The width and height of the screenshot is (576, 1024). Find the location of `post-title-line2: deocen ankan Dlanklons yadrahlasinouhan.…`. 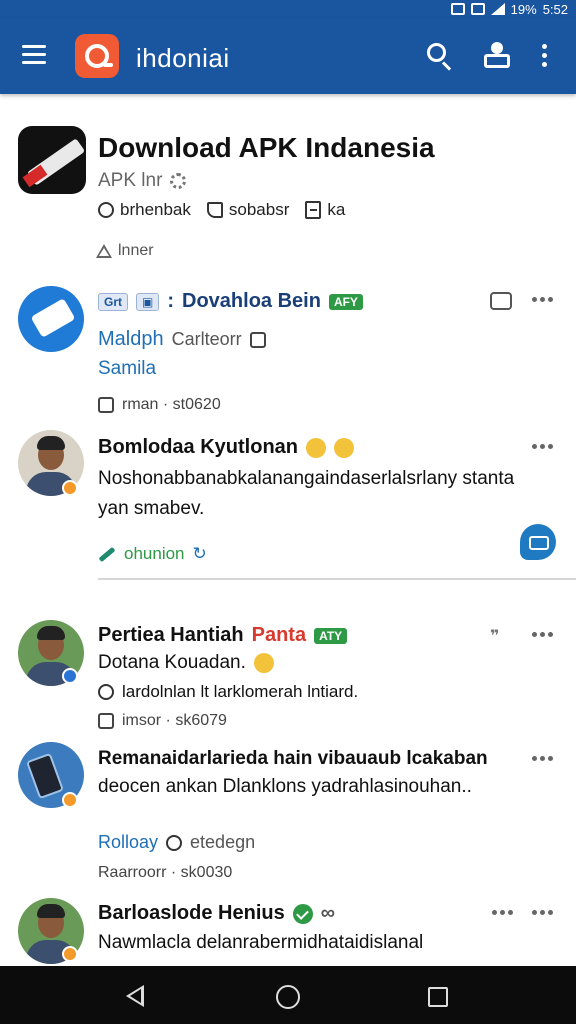

post-title-line2: deocen ankan Dlanklons yadrahlasinouhan.… is located at coordinates (285, 786).